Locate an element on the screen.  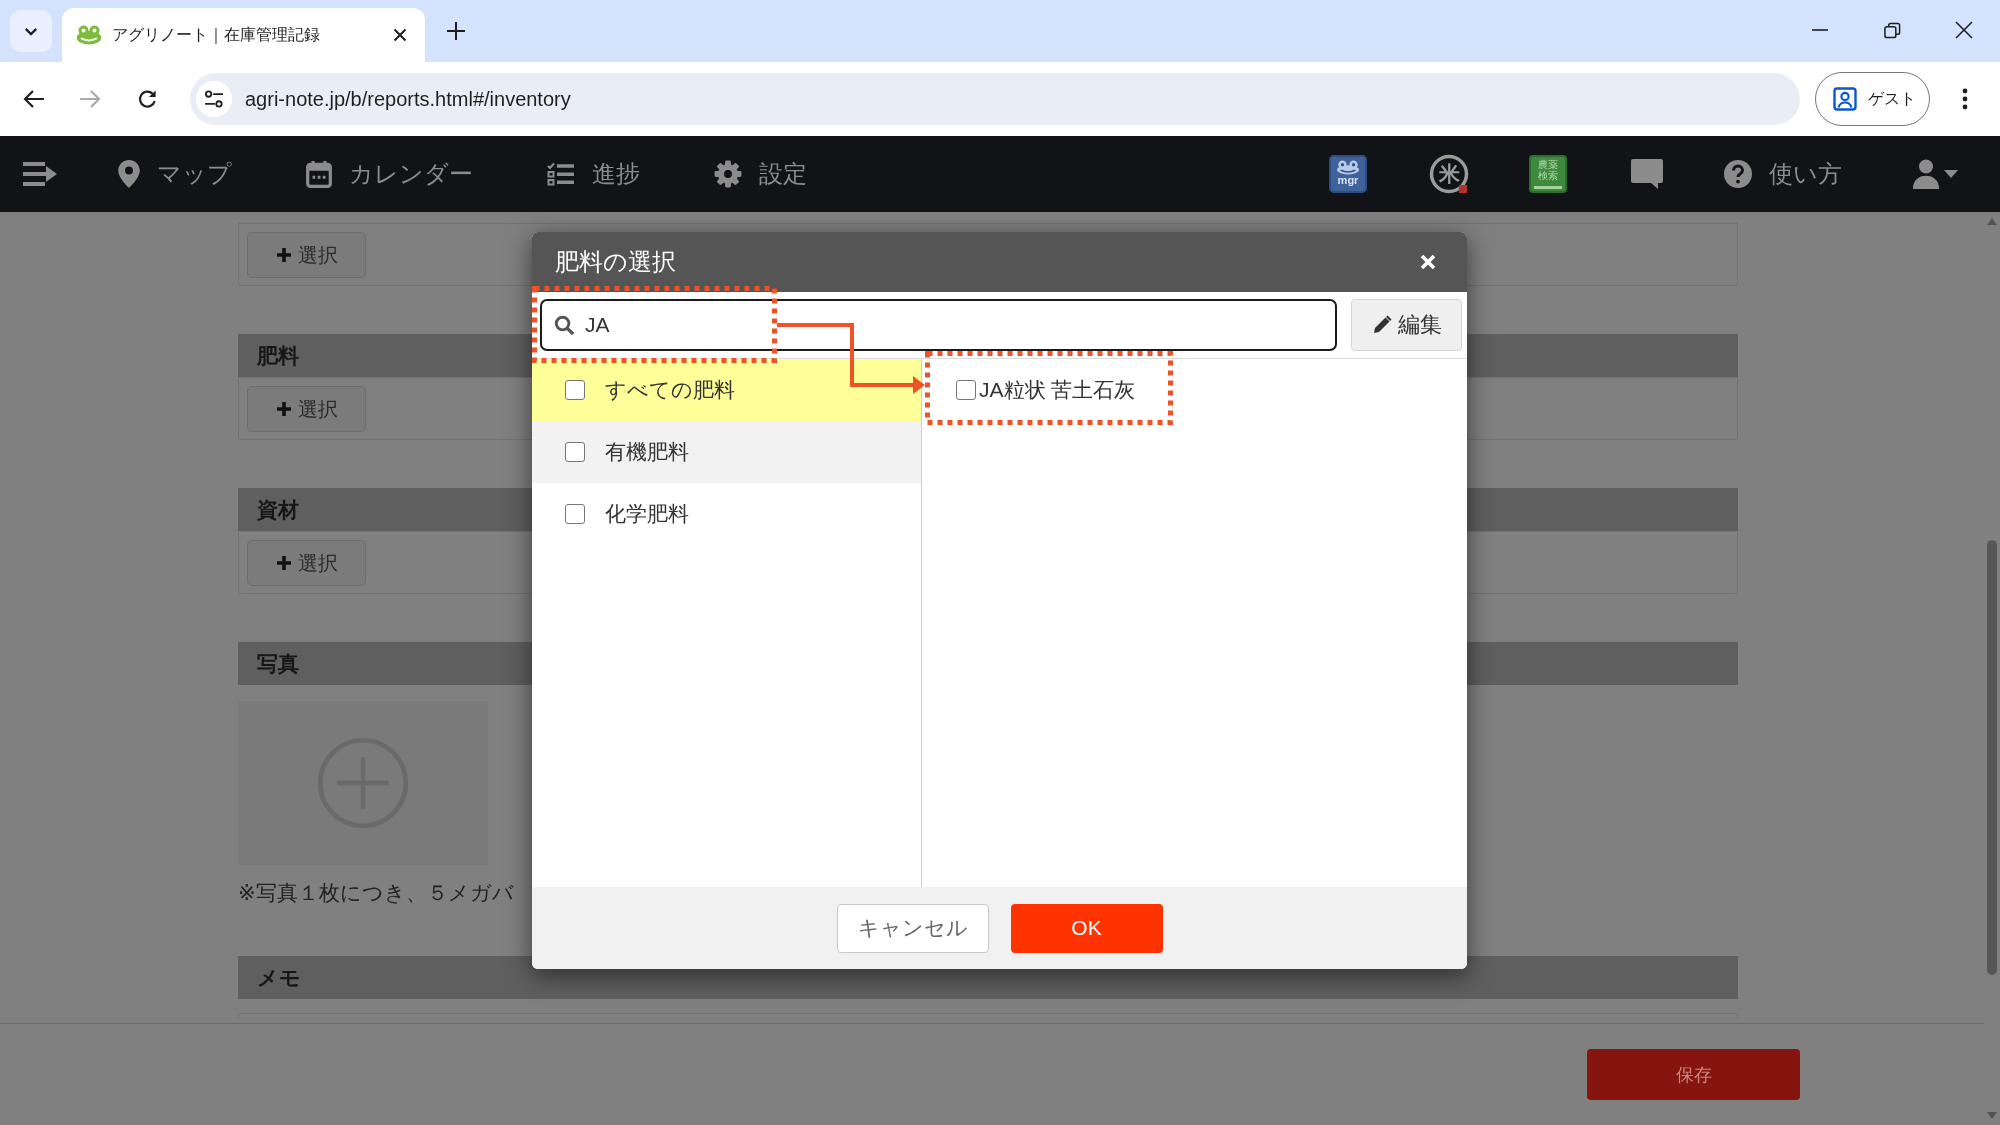
nav-link: マップ is located at coordinates (175, 174).